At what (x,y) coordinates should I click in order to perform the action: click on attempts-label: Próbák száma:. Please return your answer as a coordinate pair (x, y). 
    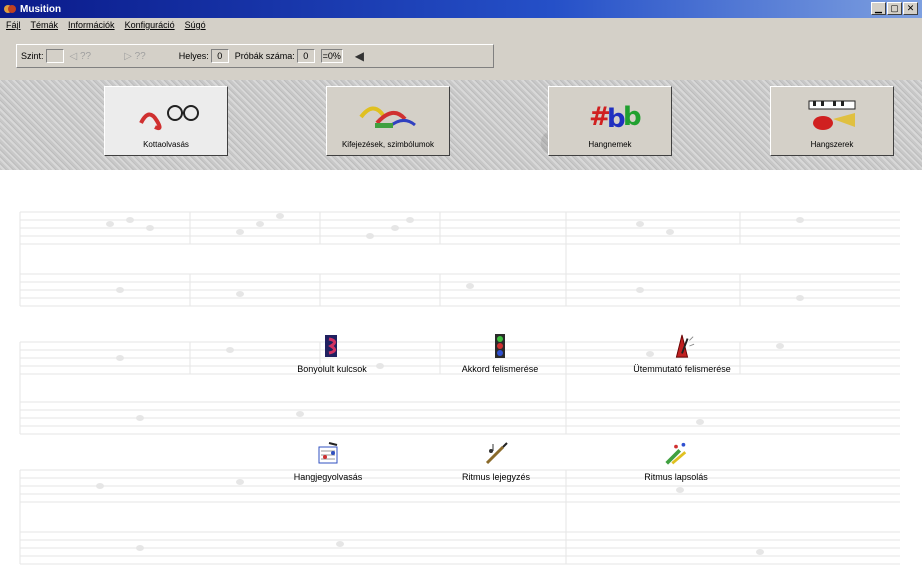
    Looking at the image, I should click on (264, 56).